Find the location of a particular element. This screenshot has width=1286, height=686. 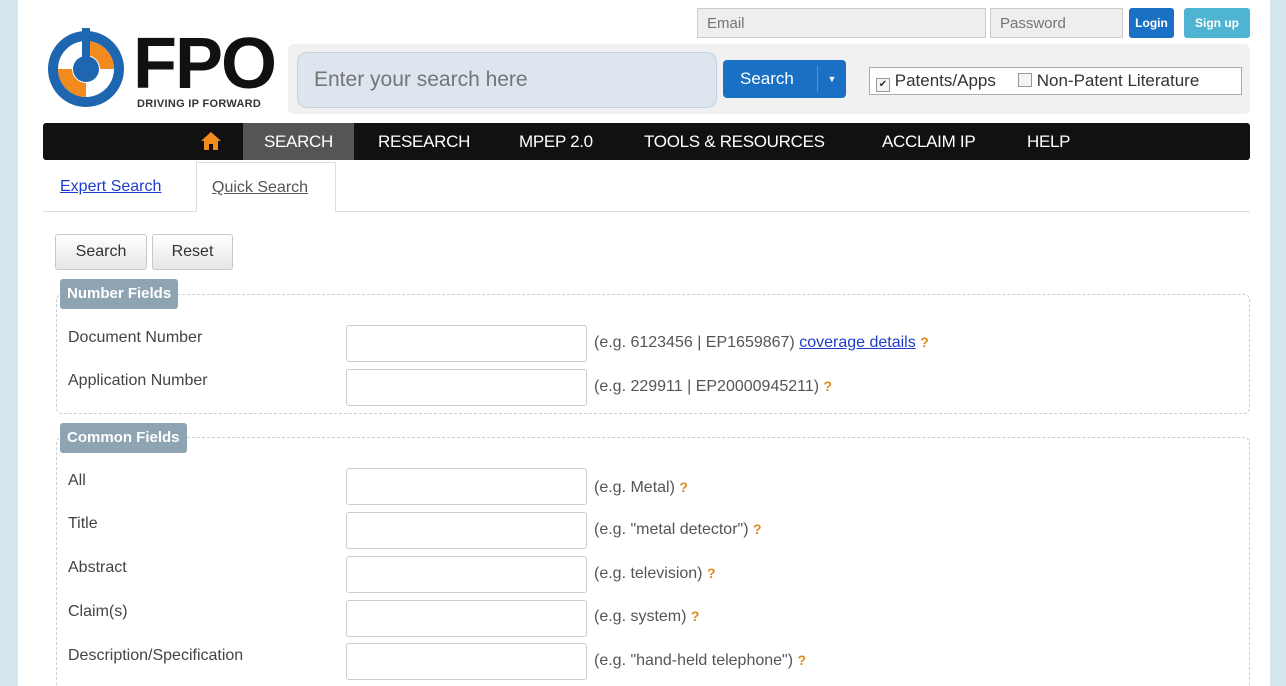

field-description-input is located at coordinates (466, 661).